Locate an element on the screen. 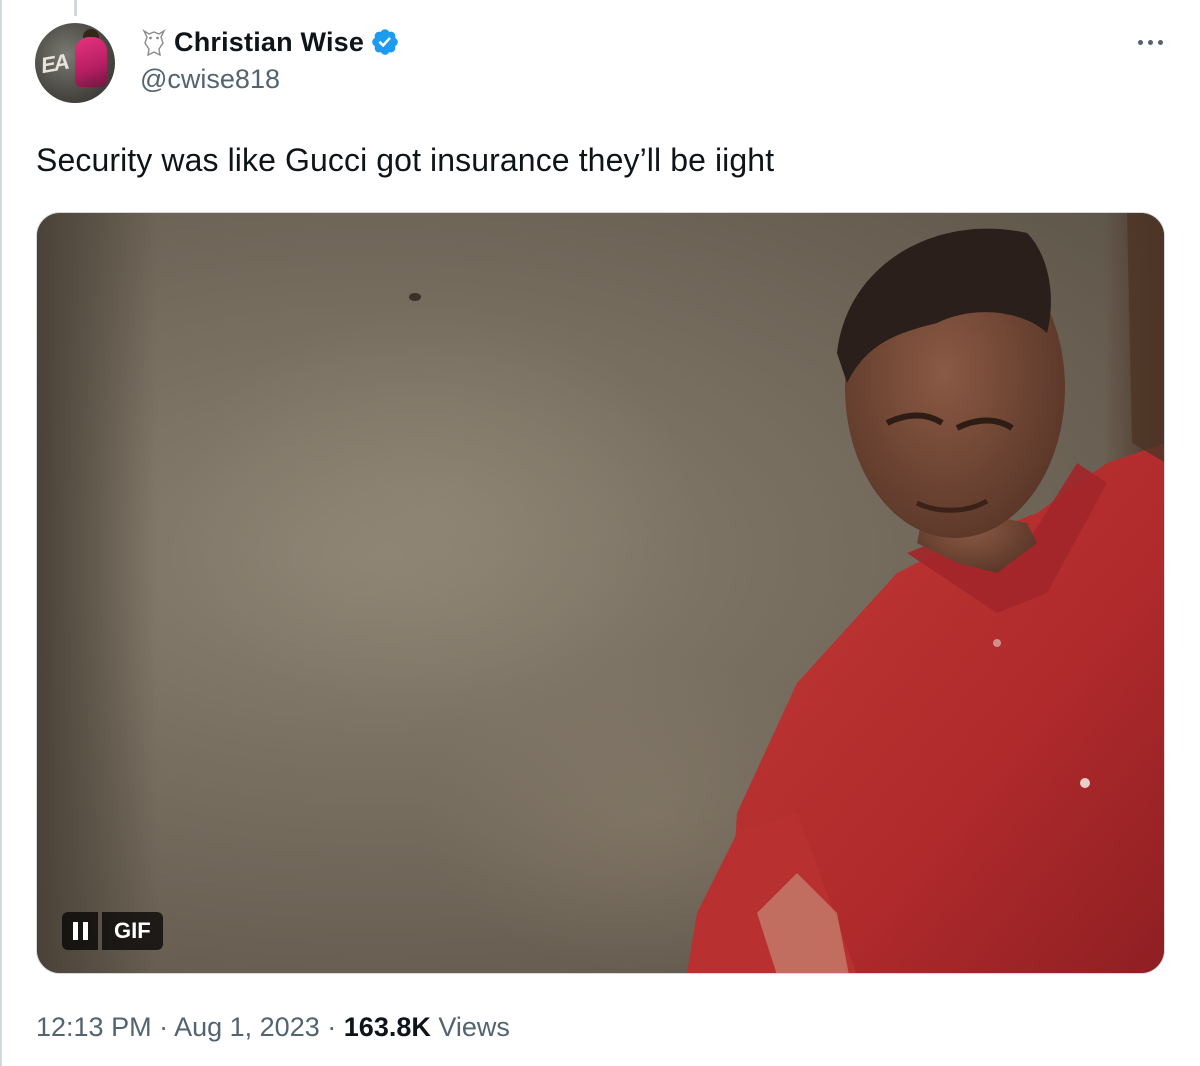  tweet-date: Aug 1, 2023 is located at coordinates (247, 1027).